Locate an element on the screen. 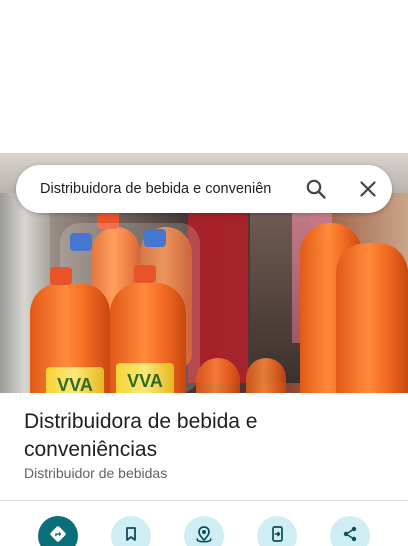 This screenshot has height=546, width=408. phone-icon is located at coordinates (277, 534).